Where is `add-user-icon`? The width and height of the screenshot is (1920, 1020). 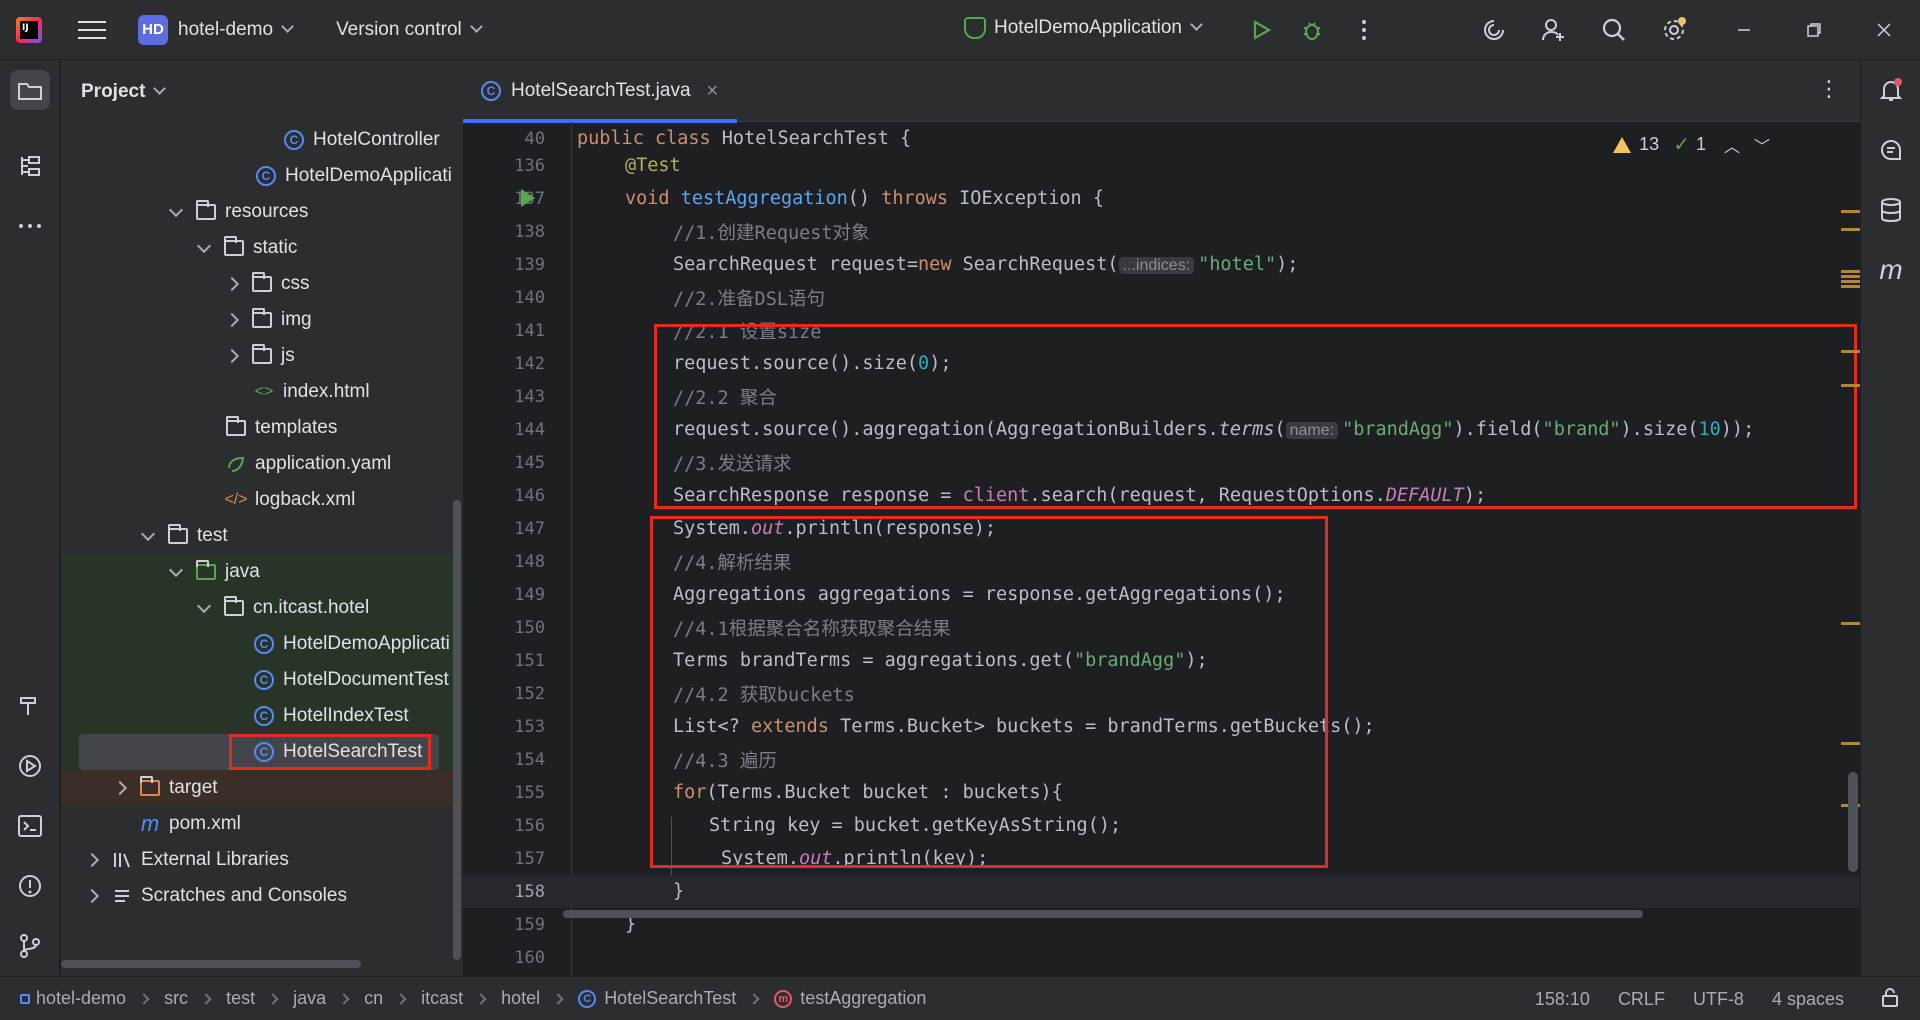 add-user-icon is located at coordinates (1554, 30).